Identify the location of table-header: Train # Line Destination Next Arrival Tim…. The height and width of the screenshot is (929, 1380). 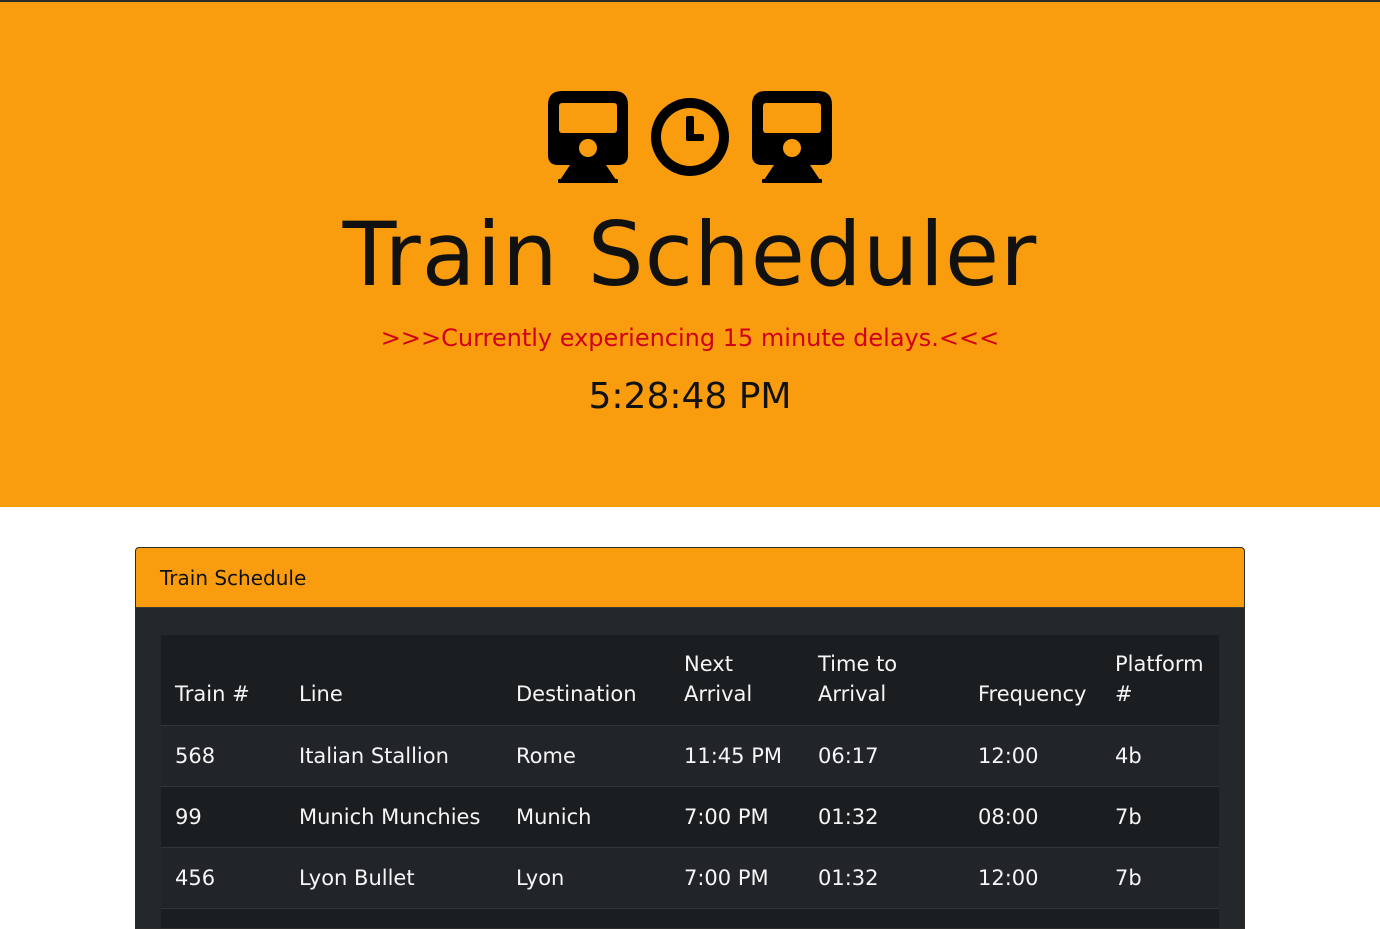
(690, 680).